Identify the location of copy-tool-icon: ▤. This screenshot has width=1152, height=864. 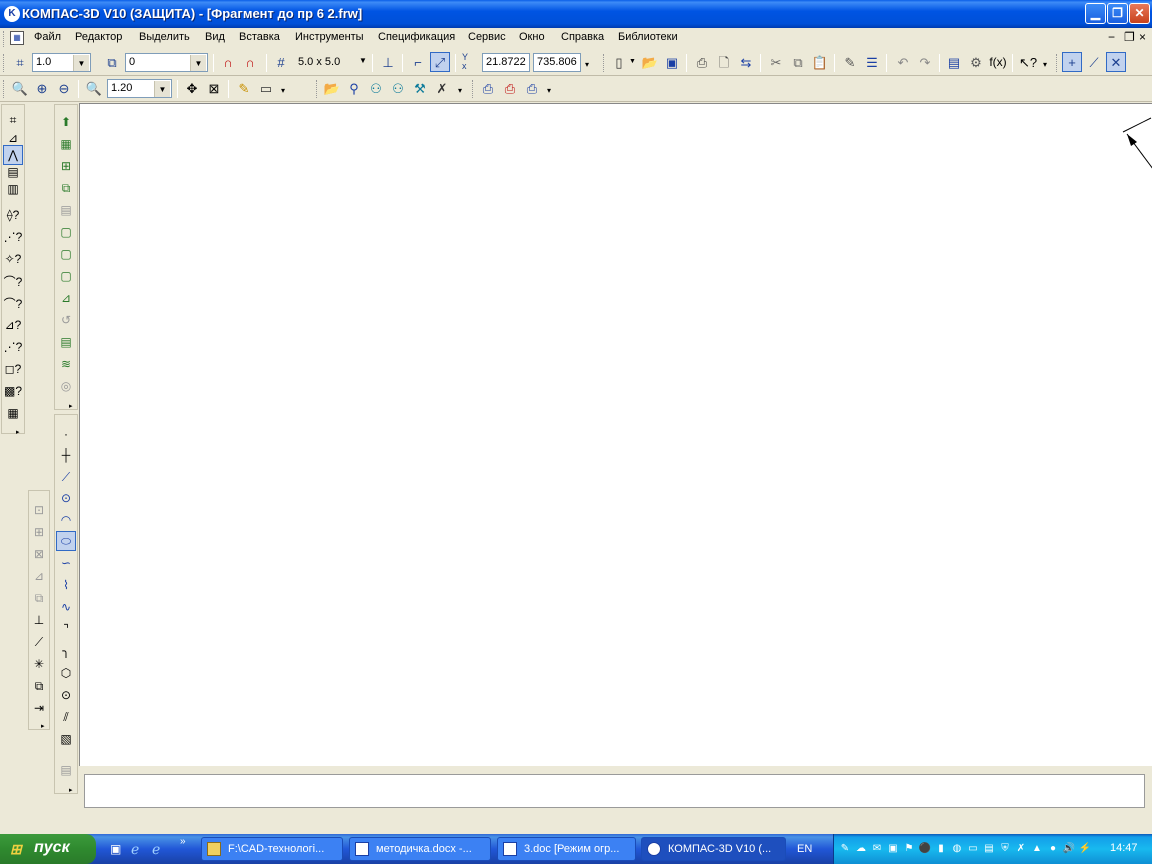
(66, 210).